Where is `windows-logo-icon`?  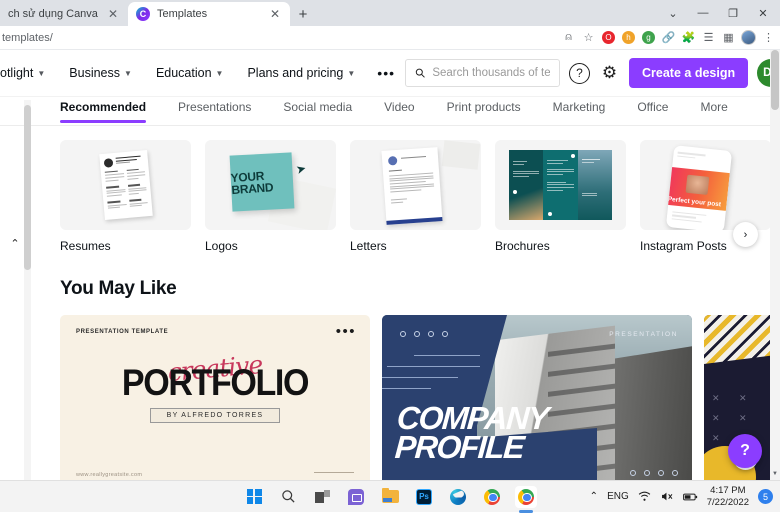 windows-logo-icon is located at coordinates (254, 496).